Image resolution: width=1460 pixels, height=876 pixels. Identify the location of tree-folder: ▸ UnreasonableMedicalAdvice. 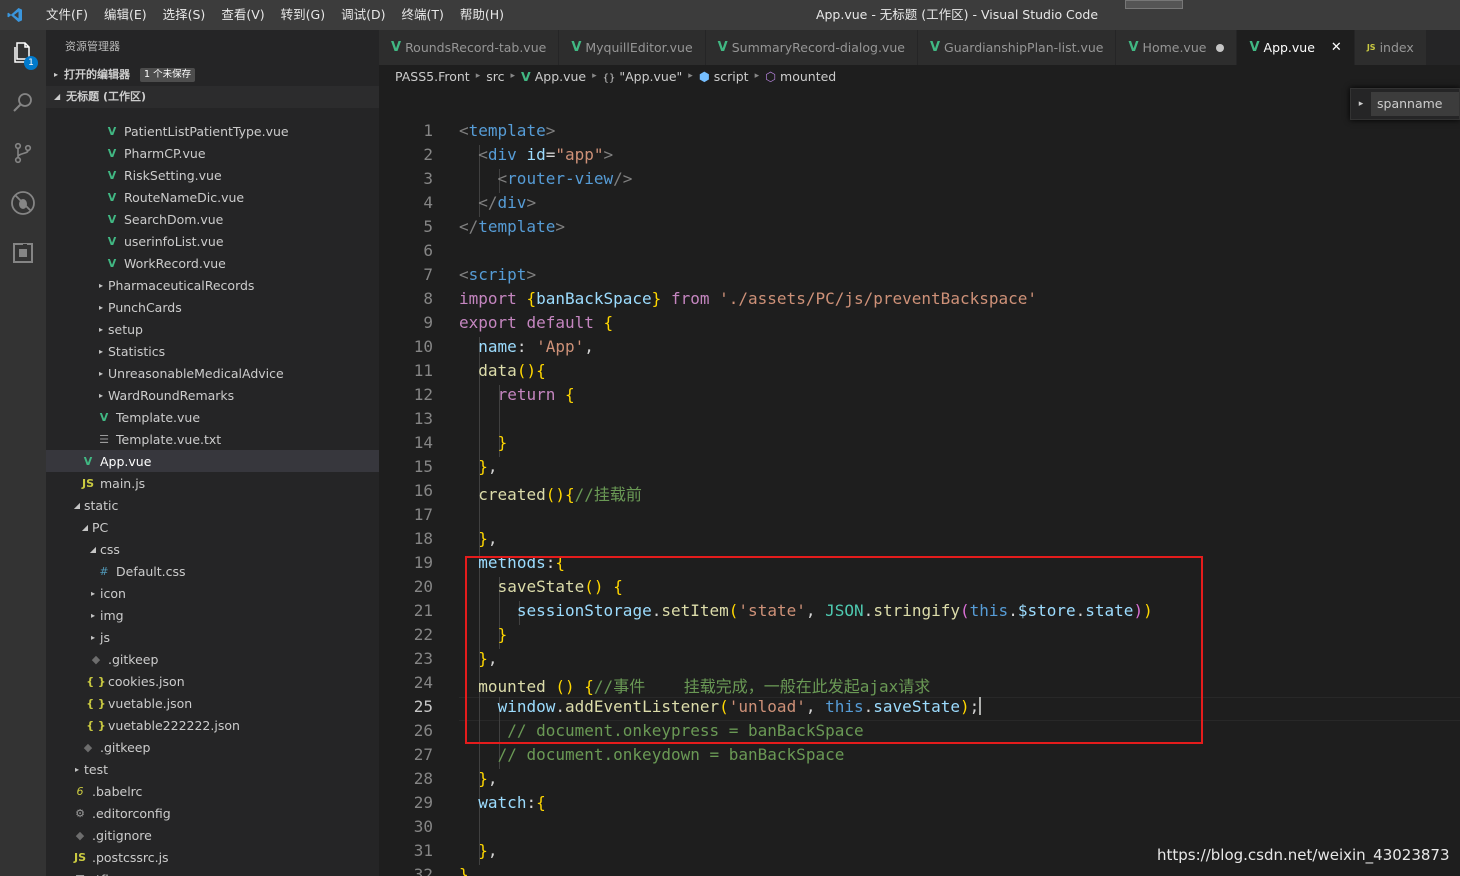
(212, 373).